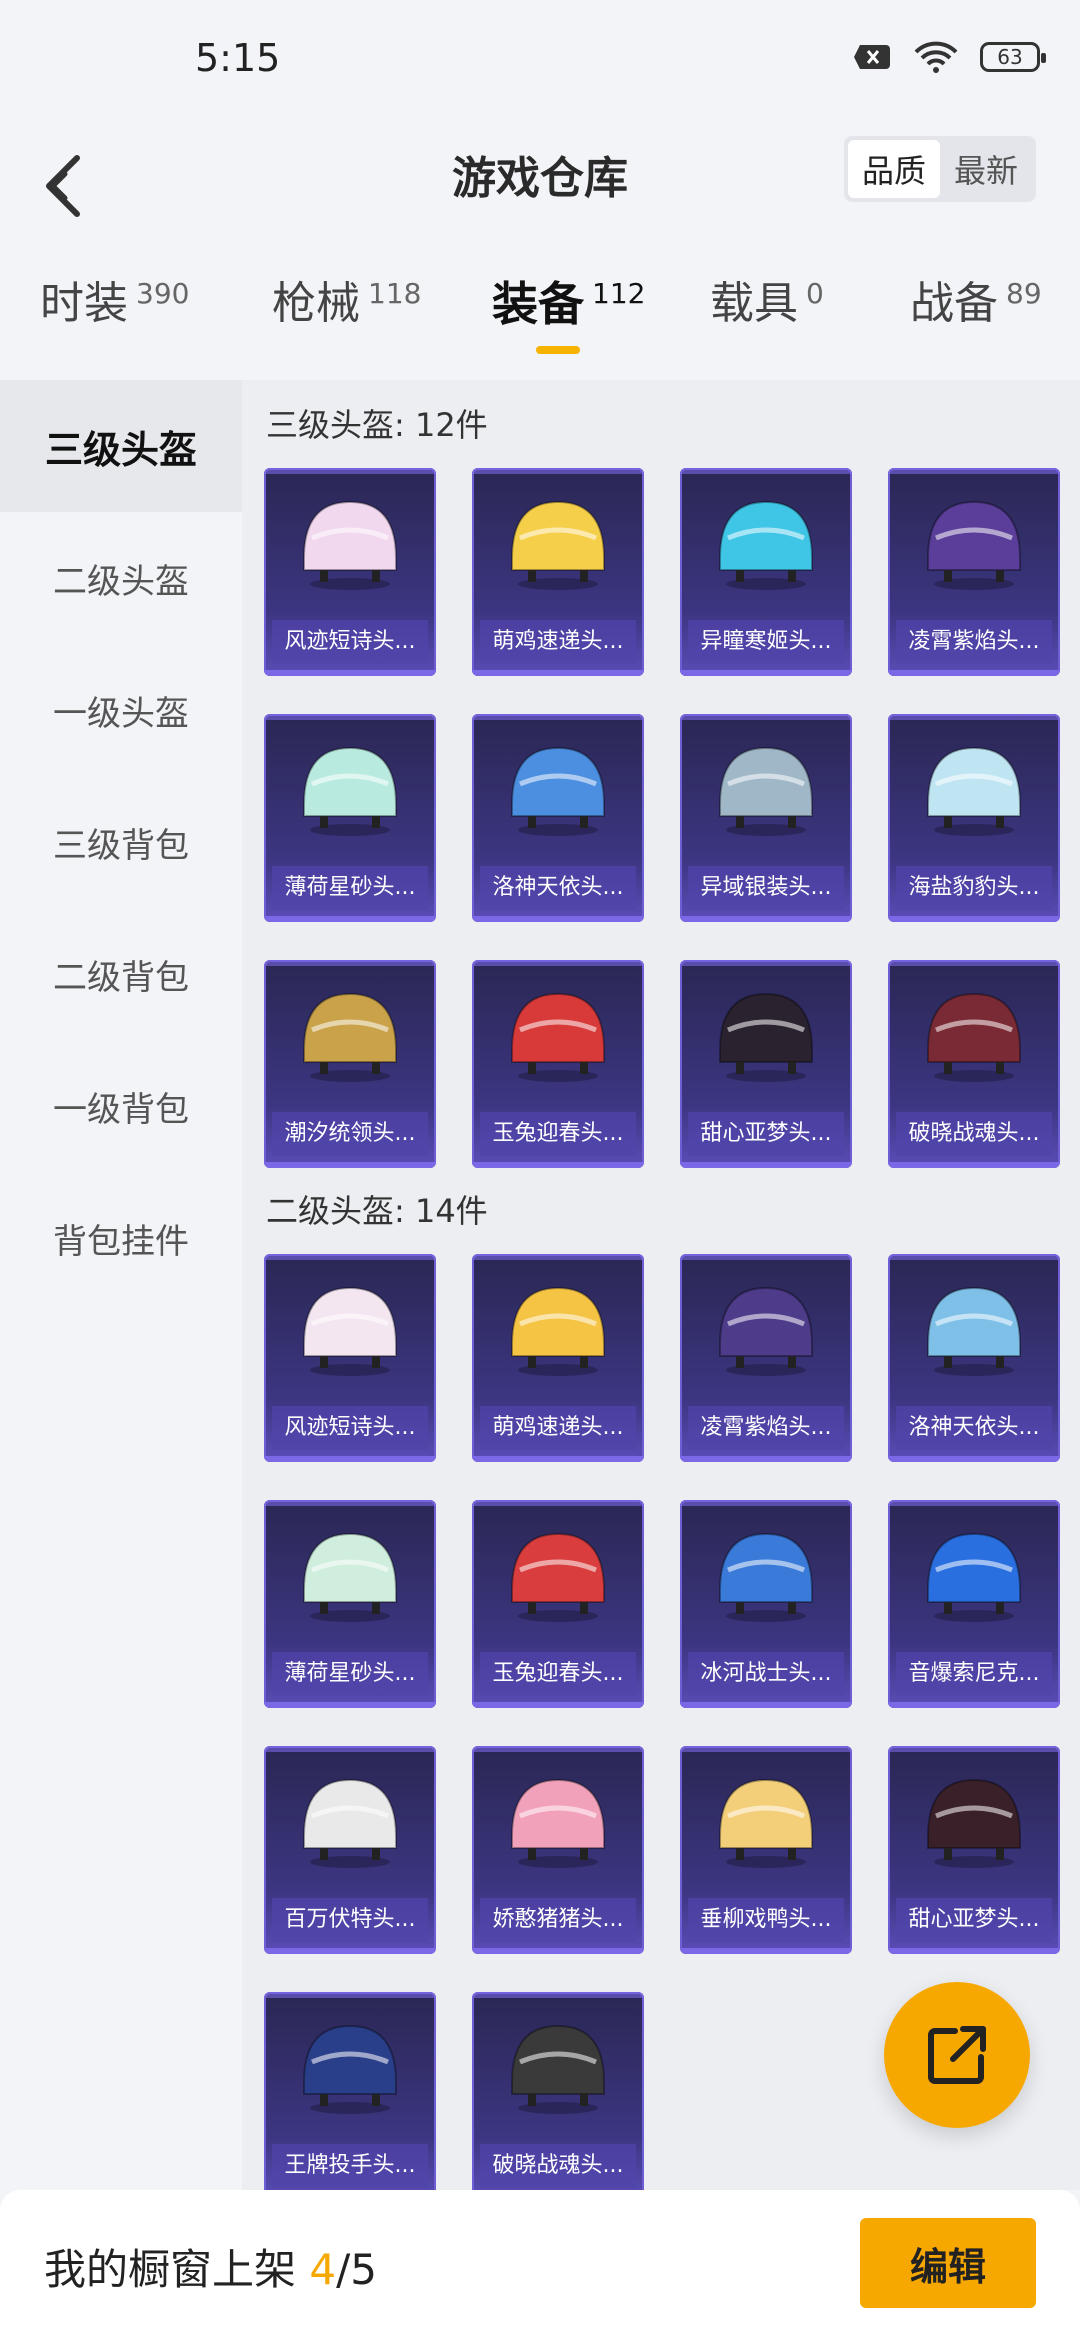 The width and height of the screenshot is (1080, 2340). I want to click on sidebar-item-level3-backpack: 三级背包, so click(121, 842).